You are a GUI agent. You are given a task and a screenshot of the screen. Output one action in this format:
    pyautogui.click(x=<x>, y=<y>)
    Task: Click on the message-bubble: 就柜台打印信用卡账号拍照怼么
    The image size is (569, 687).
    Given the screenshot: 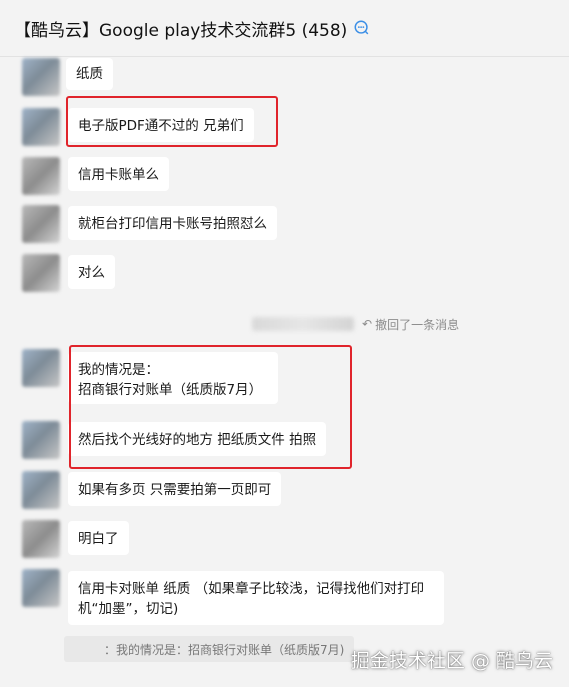 What is the action you would take?
    pyautogui.click(x=172, y=223)
    